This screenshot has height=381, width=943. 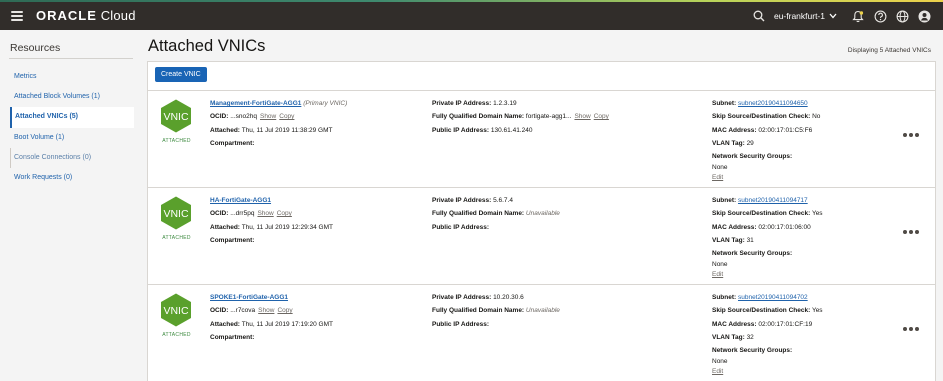 What do you see at coordinates (72, 97) in the screenshot?
I see `sidebar-item-attached-block-volumes: Attached Block Volumes (1)` at bounding box center [72, 97].